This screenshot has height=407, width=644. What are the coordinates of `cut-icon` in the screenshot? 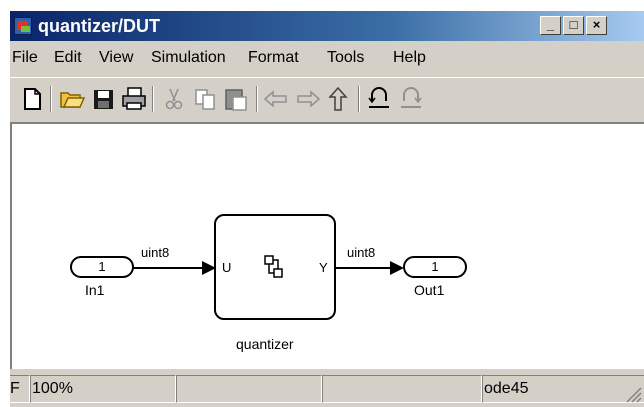 It's located at (174, 99).